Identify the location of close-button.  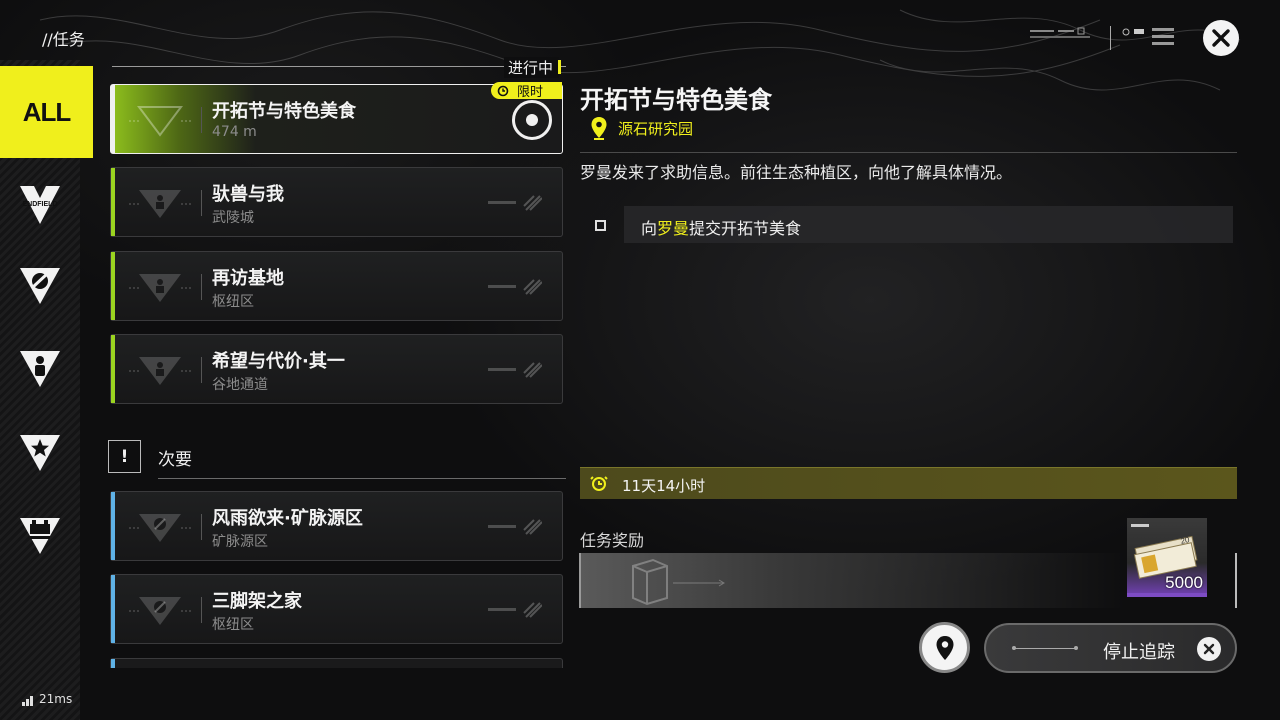
(1221, 38).